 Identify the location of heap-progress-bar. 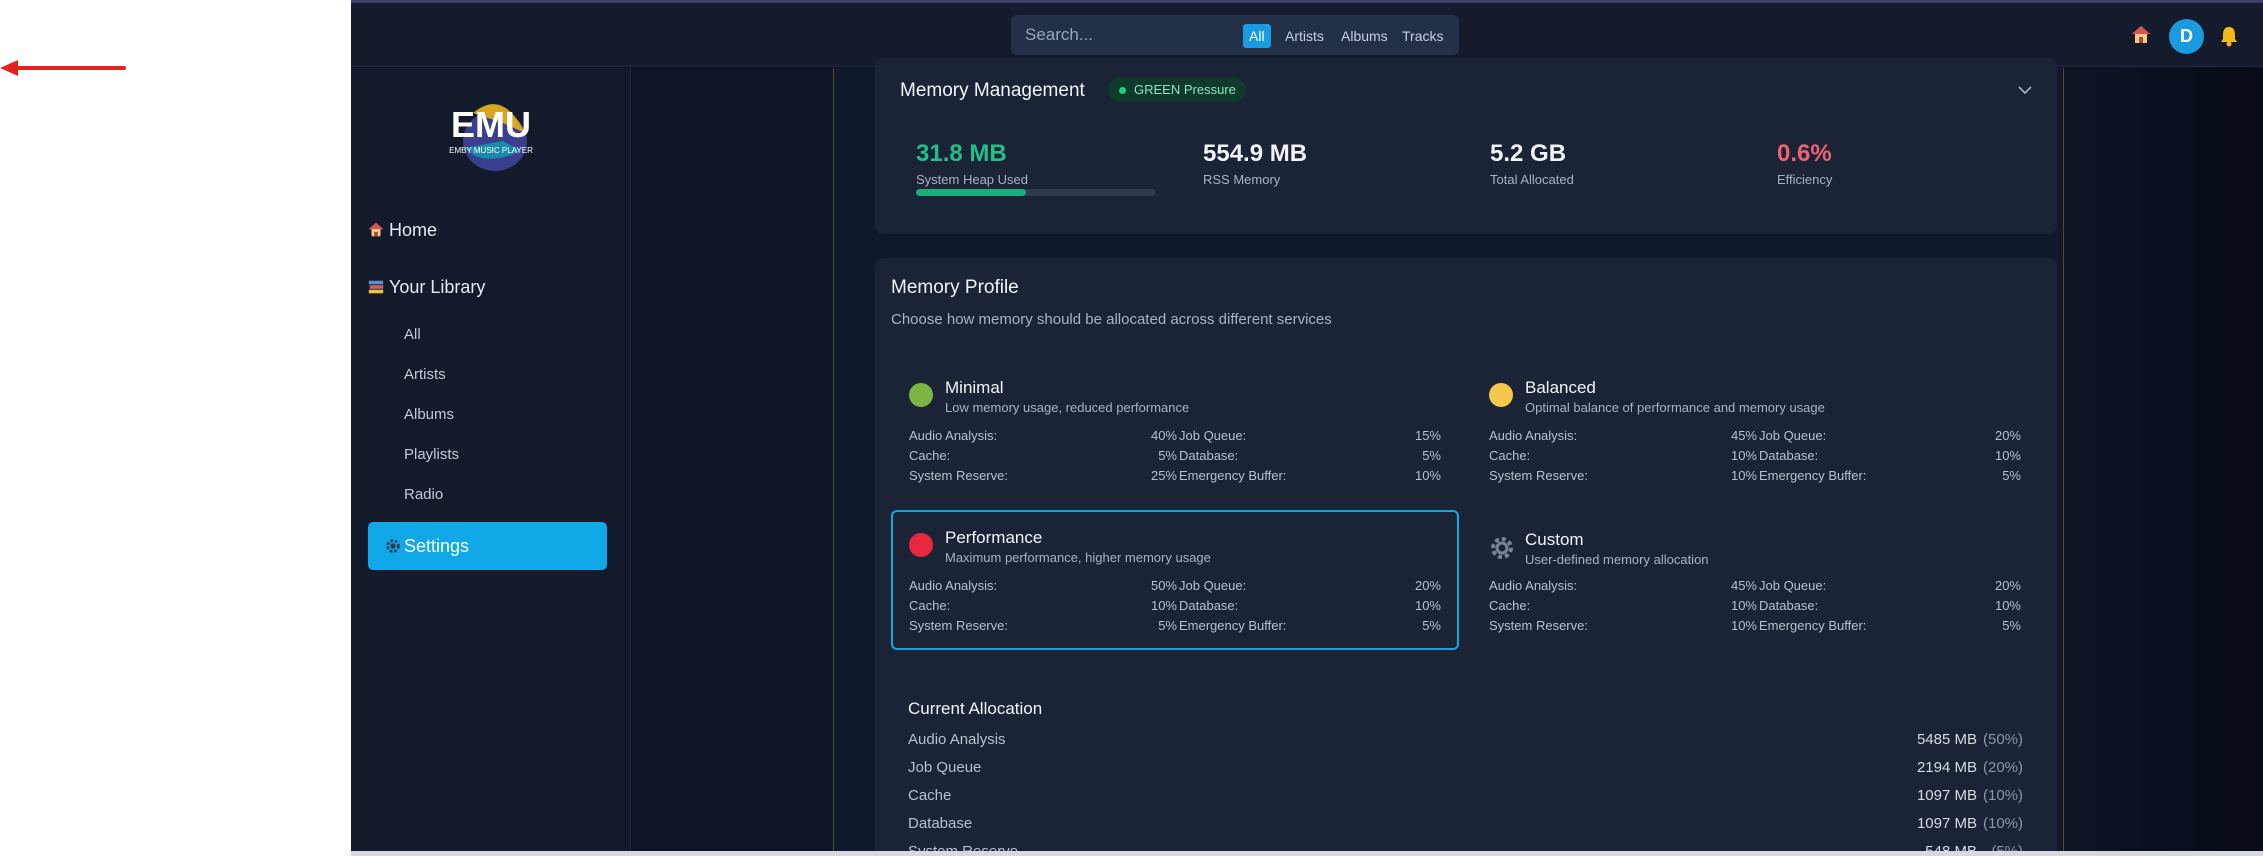
(1036, 192).